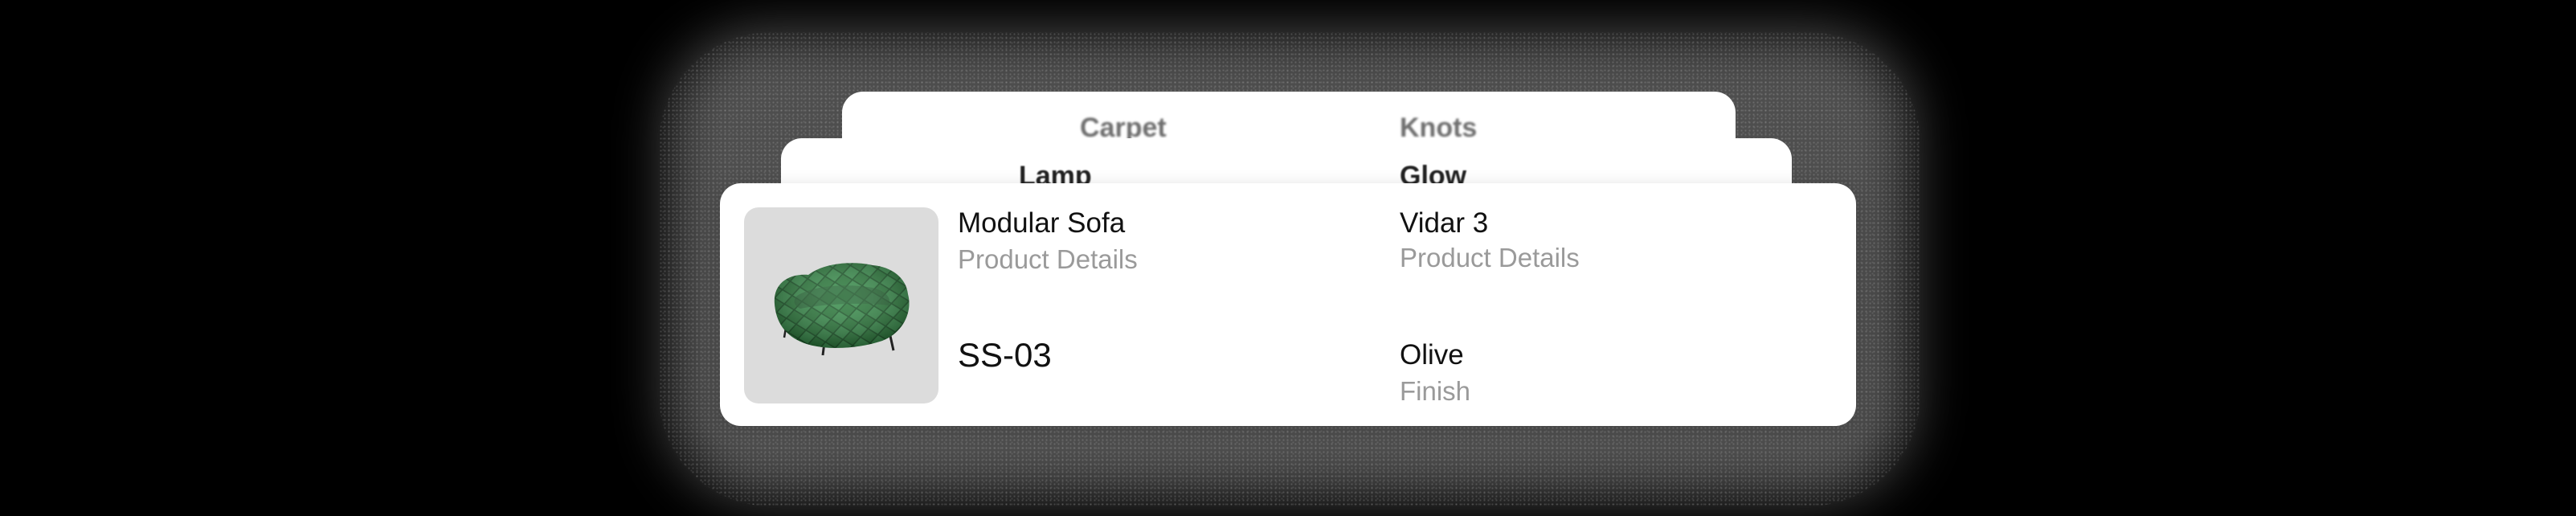 This screenshot has height=516, width=2576. I want to click on product-model-caption: Product Details, so click(1490, 257).